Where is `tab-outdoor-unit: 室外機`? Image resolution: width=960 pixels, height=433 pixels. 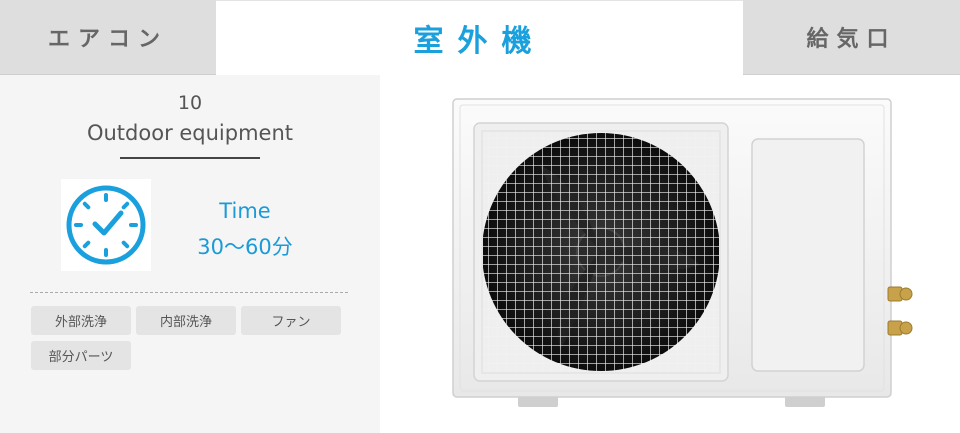
tab-outdoor-unit: 室外機 is located at coordinates (479, 37).